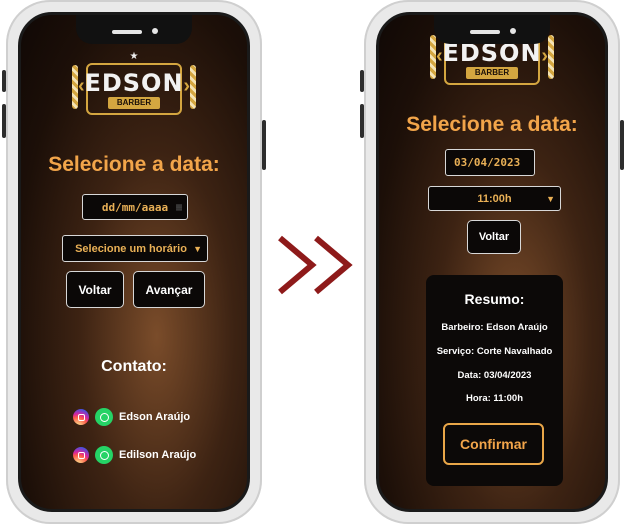 This screenshot has width=636, height=526. Describe the element at coordinates (169, 289) in the screenshot. I see `next-button: Avançar` at that location.